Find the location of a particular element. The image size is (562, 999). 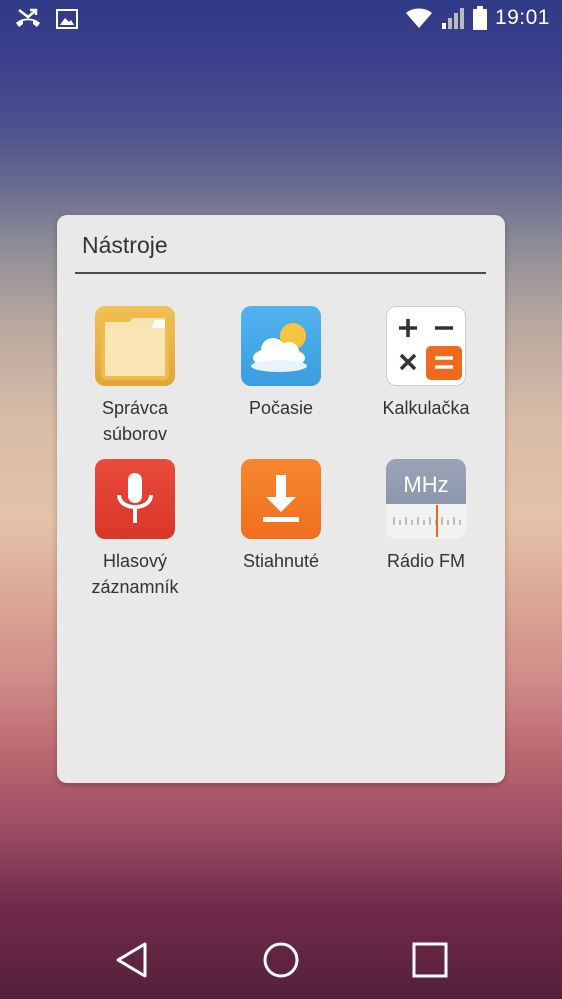

download-icon is located at coordinates (281, 499).